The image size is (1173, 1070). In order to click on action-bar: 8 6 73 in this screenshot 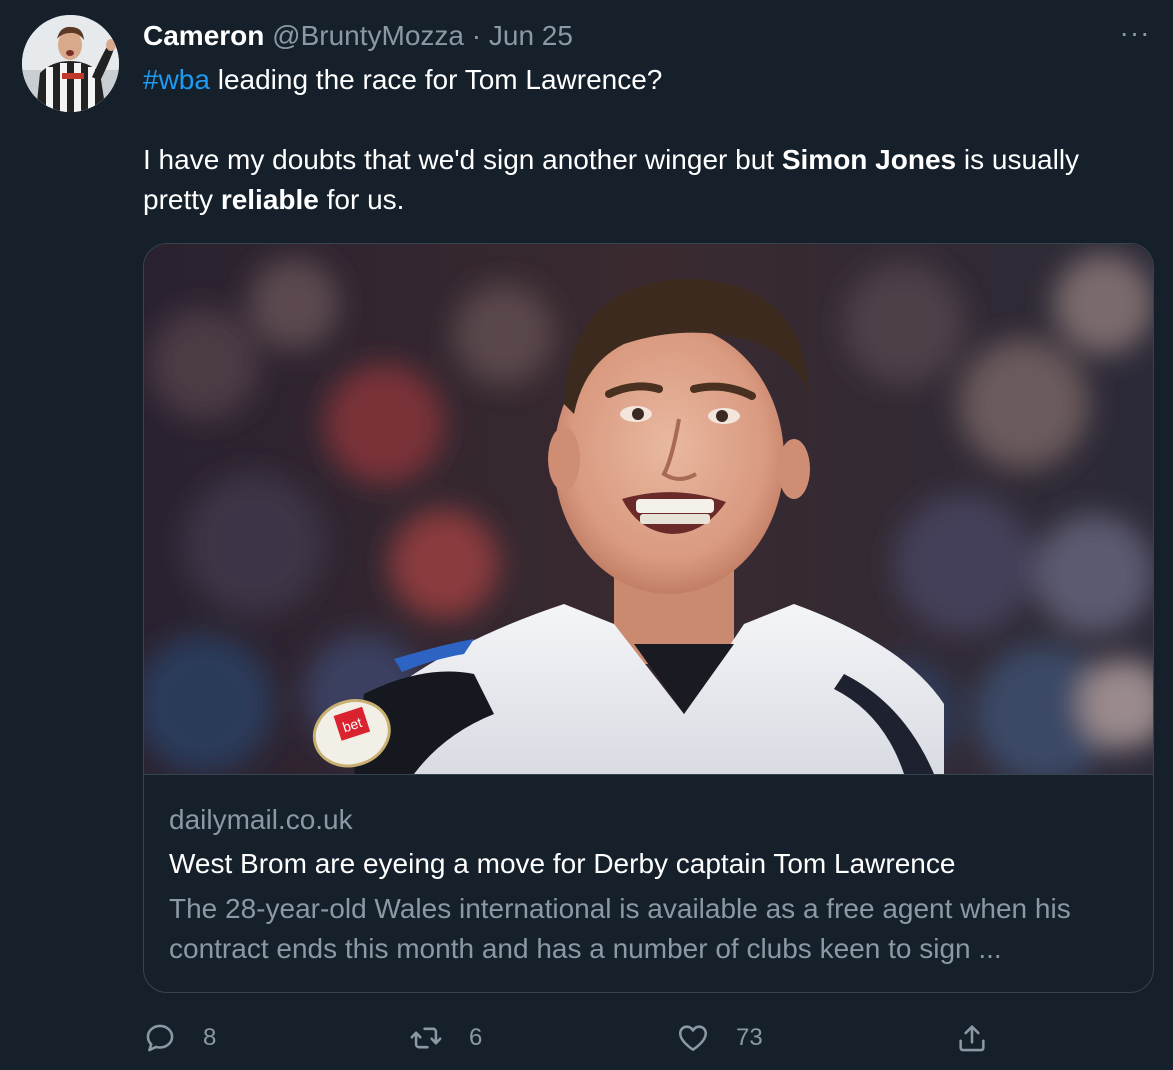, I will do `click(593, 1038)`.